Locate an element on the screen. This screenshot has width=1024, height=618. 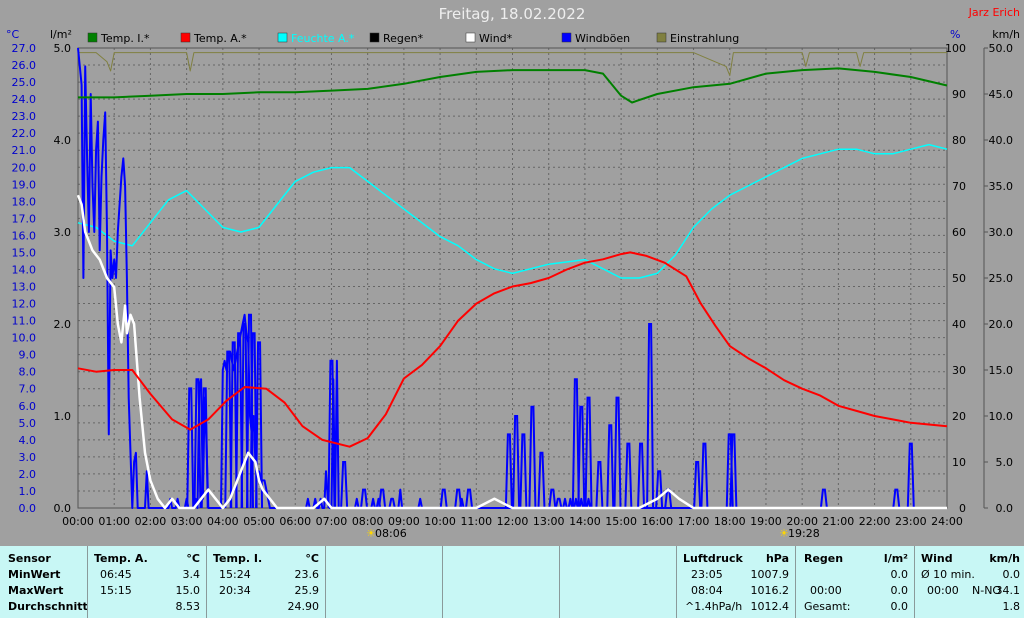
wind-r1-label: Ø 10 min. is located at coordinates (948, 574).